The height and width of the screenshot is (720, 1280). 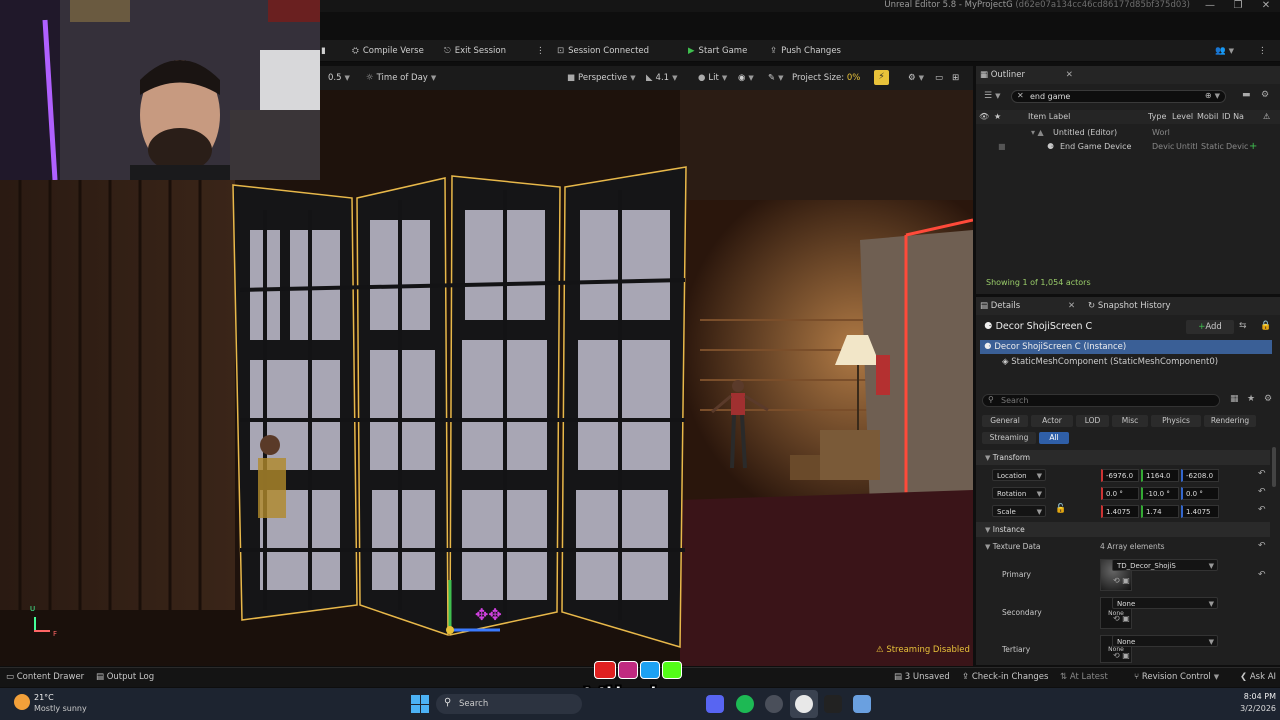 What do you see at coordinates (1243, 326) in the screenshot?
I see `blueprint-icon: ⇆` at bounding box center [1243, 326].